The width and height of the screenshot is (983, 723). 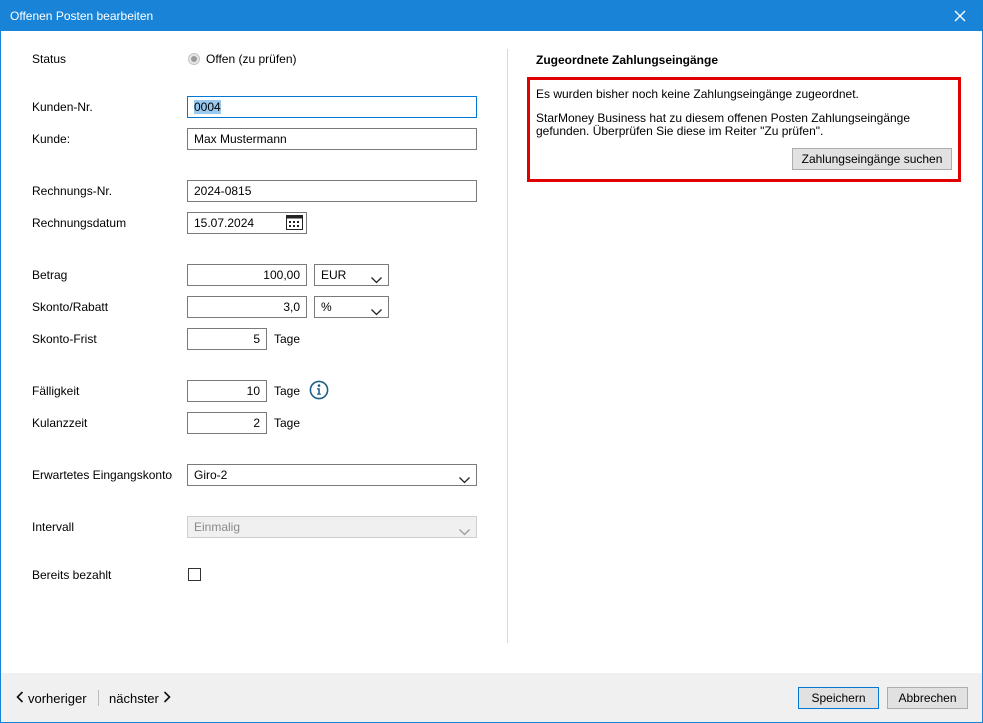 I want to click on calendar-icon, so click(x=294, y=224).